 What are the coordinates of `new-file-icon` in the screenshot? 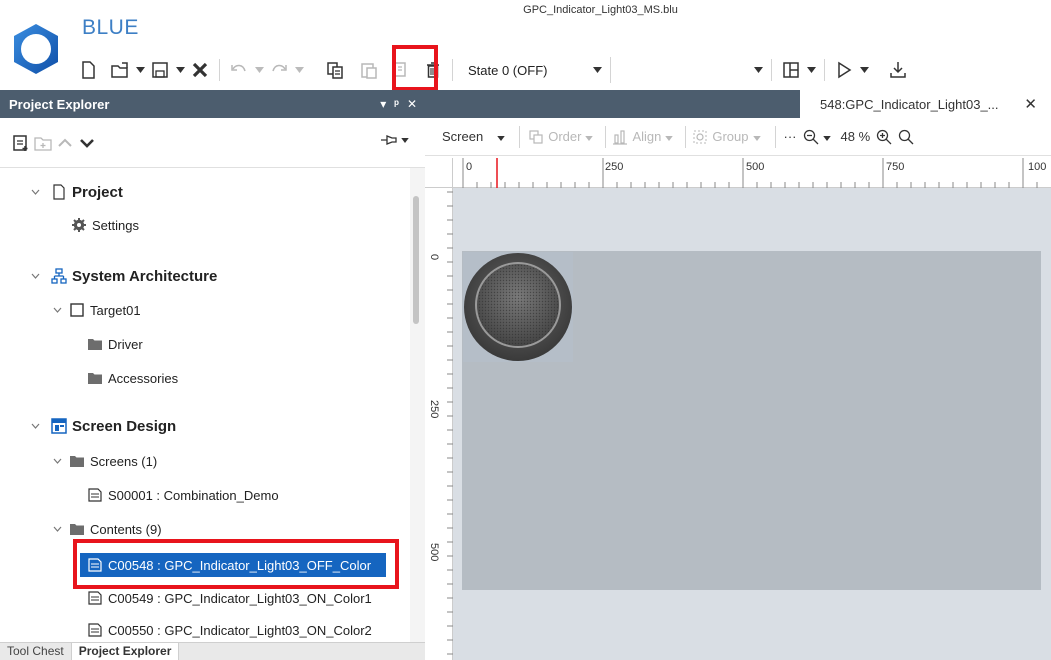 It's located at (88, 70).